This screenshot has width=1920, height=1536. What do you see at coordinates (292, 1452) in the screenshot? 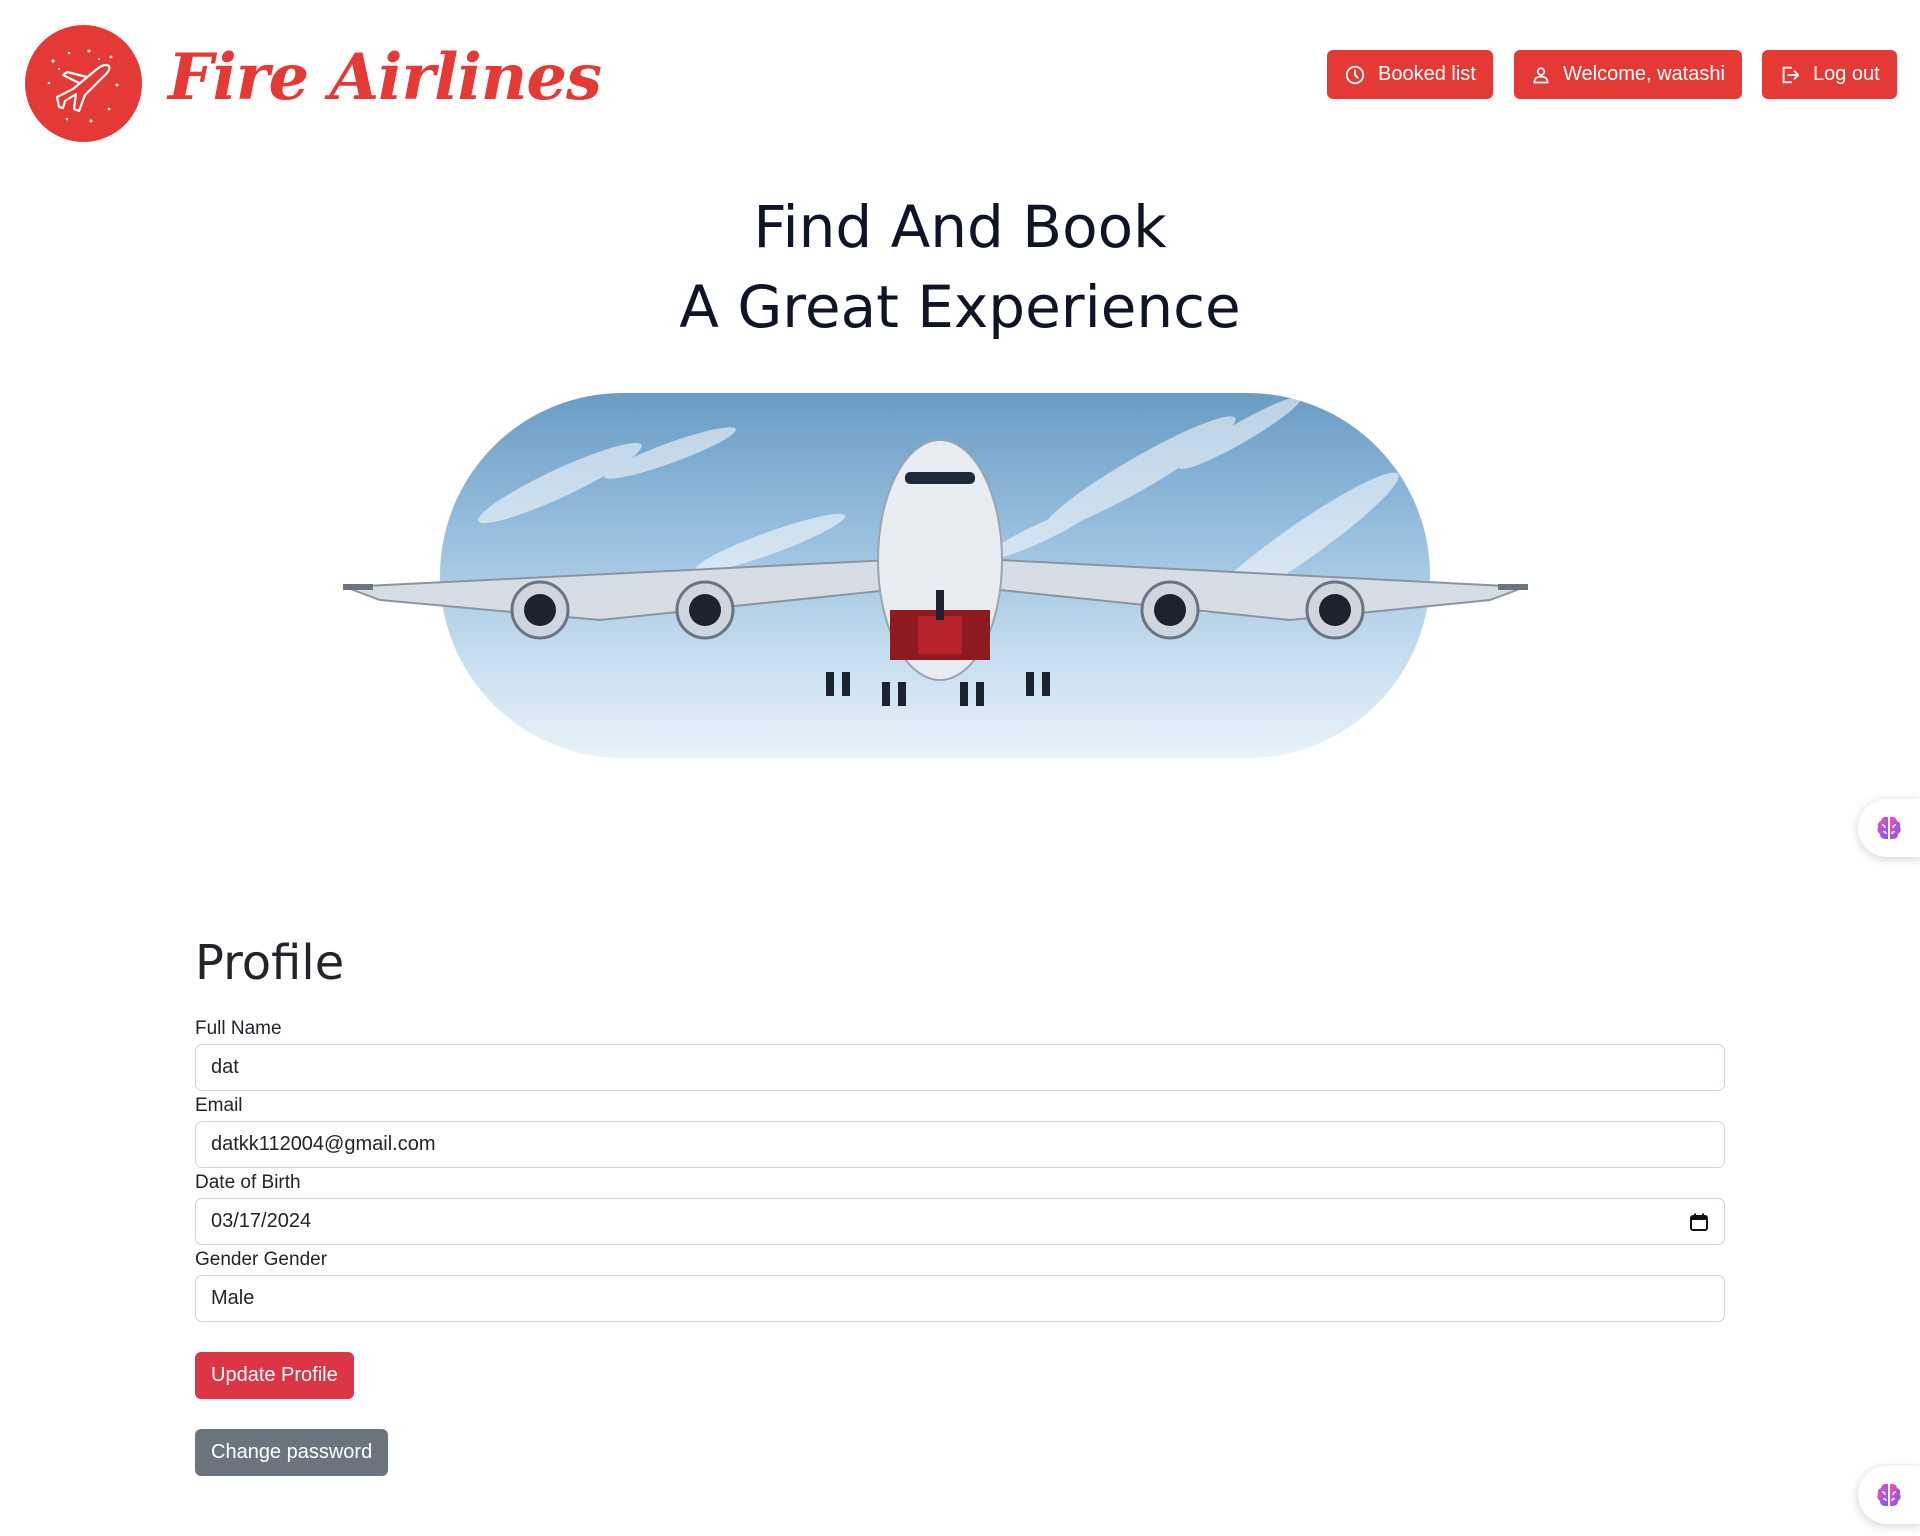
I see `change-password-button: Change password` at bounding box center [292, 1452].